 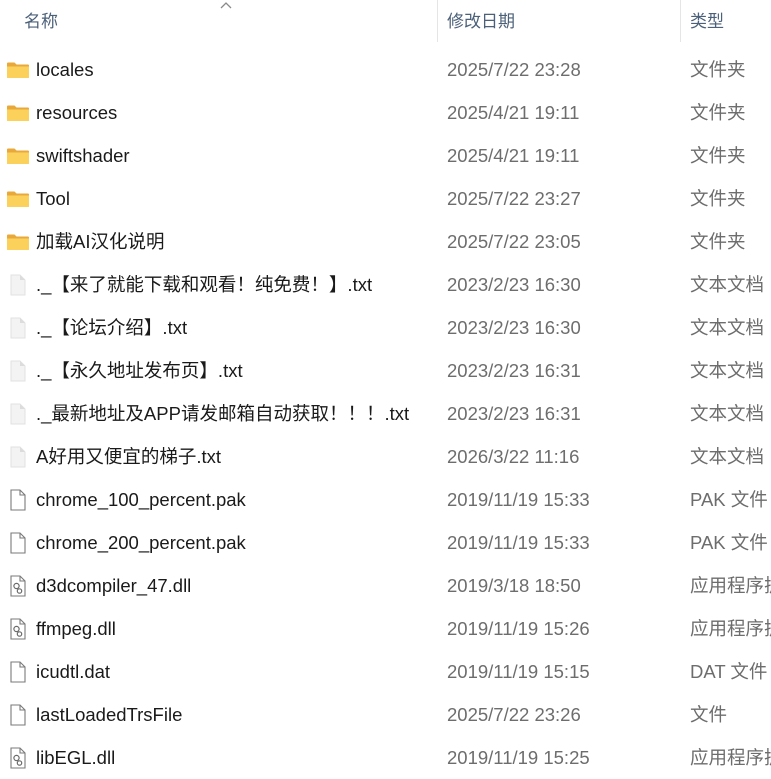 What do you see at coordinates (514, 198) in the screenshot?
I see `file-modified-date: 2025/7/22 23:27` at bounding box center [514, 198].